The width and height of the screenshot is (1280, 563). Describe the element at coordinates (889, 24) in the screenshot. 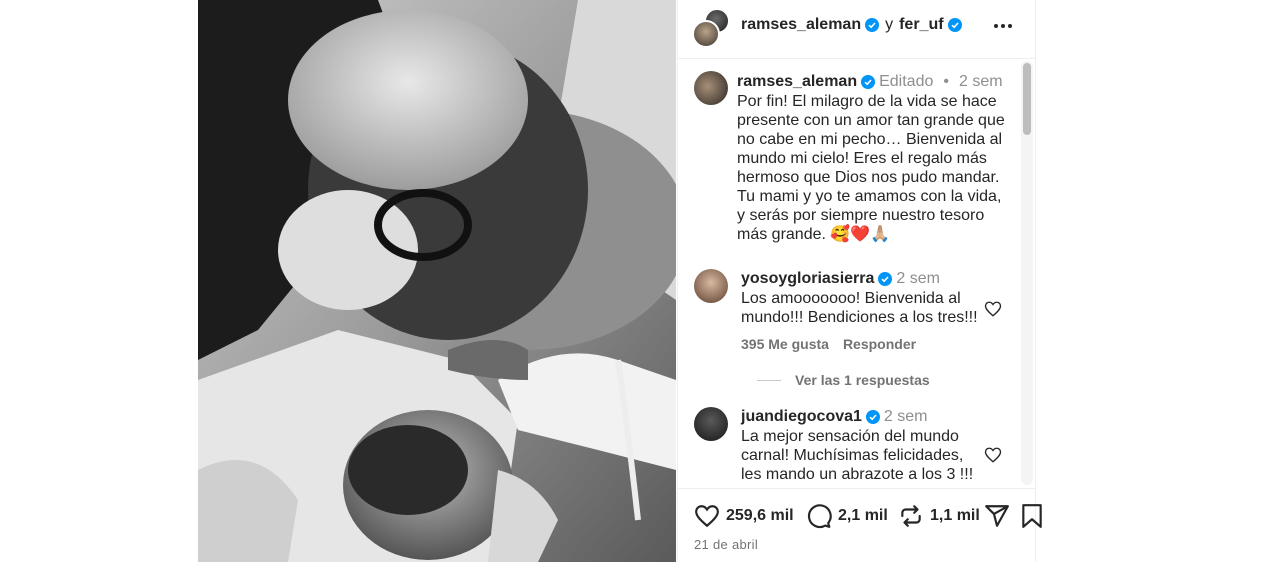

I see `conjunction-text: y` at that location.